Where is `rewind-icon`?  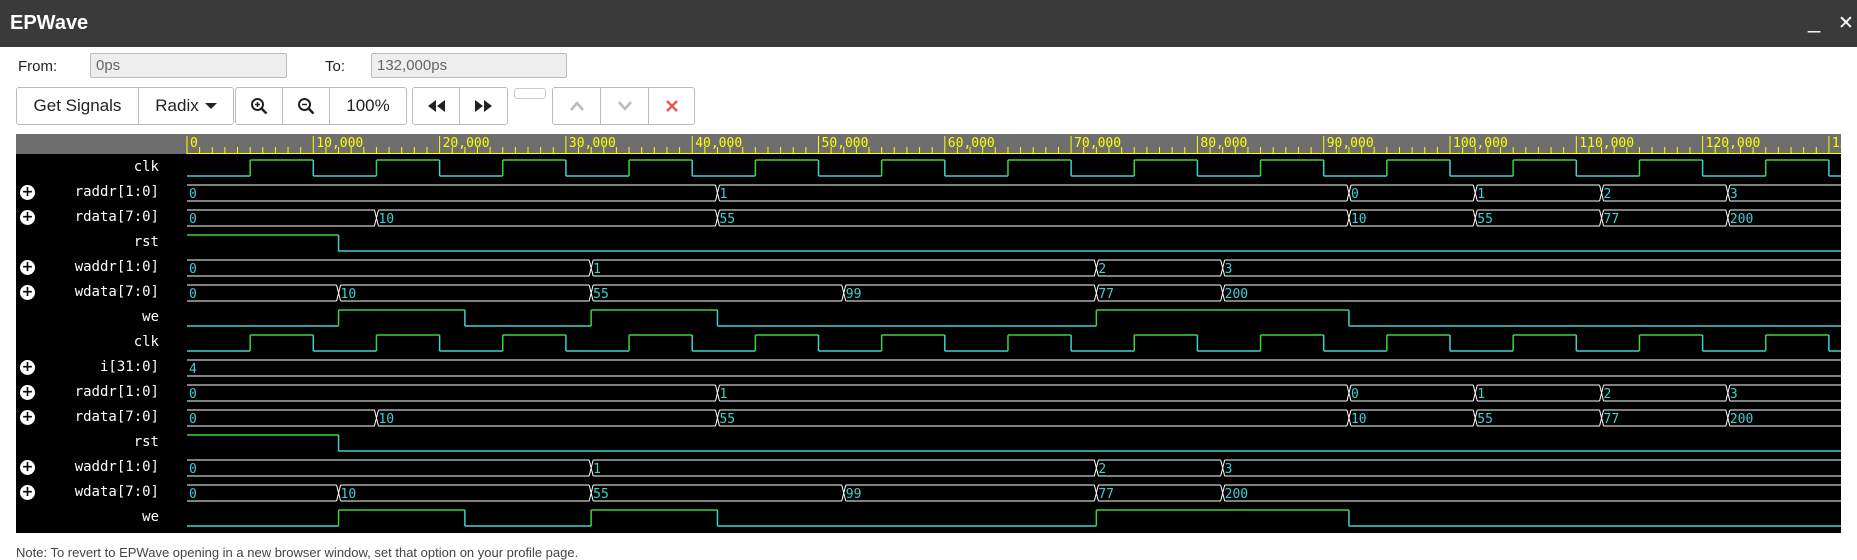
rewind-icon is located at coordinates (436, 106).